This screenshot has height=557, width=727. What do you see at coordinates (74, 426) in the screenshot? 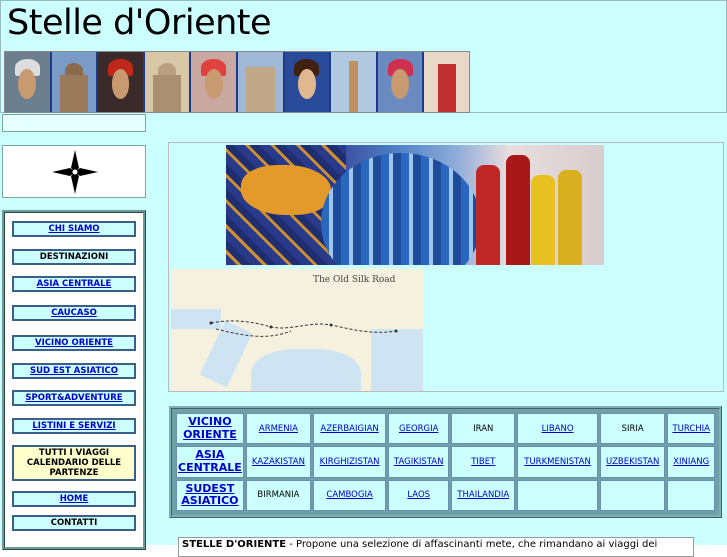
I see `nav-listini-servizi: LISTINI E SERVIZI` at bounding box center [74, 426].